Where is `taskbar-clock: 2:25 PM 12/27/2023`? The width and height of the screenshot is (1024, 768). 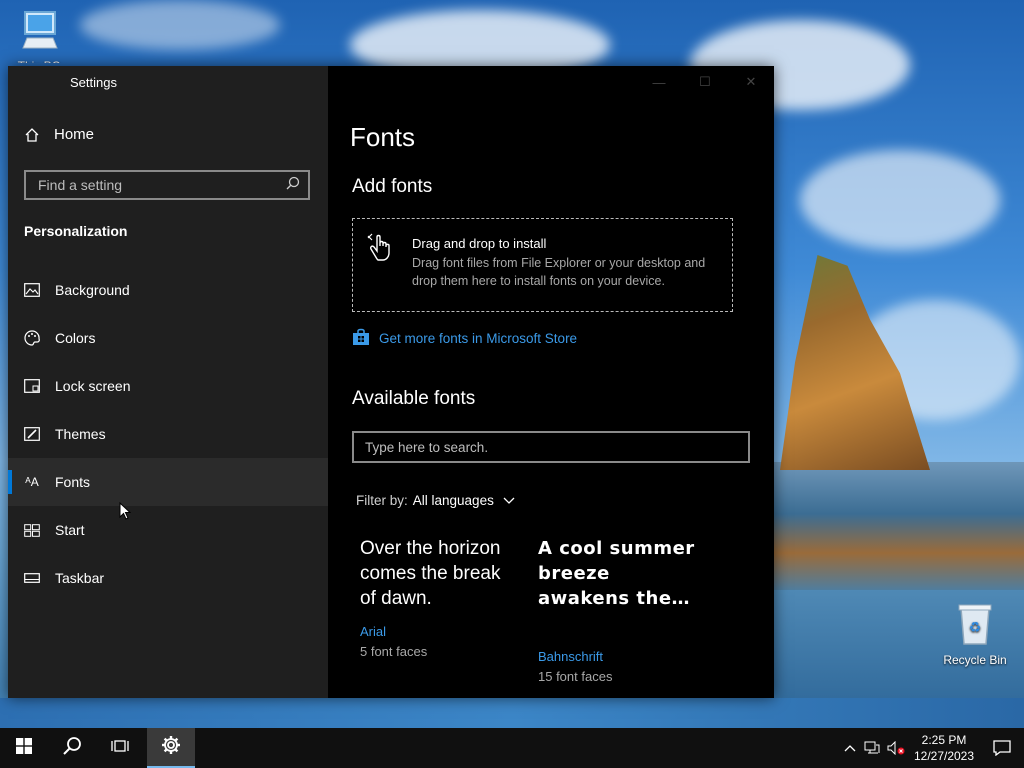 taskbar-clock: 2:25 PM 12/27/2023 is located at coordinates (944, 748).